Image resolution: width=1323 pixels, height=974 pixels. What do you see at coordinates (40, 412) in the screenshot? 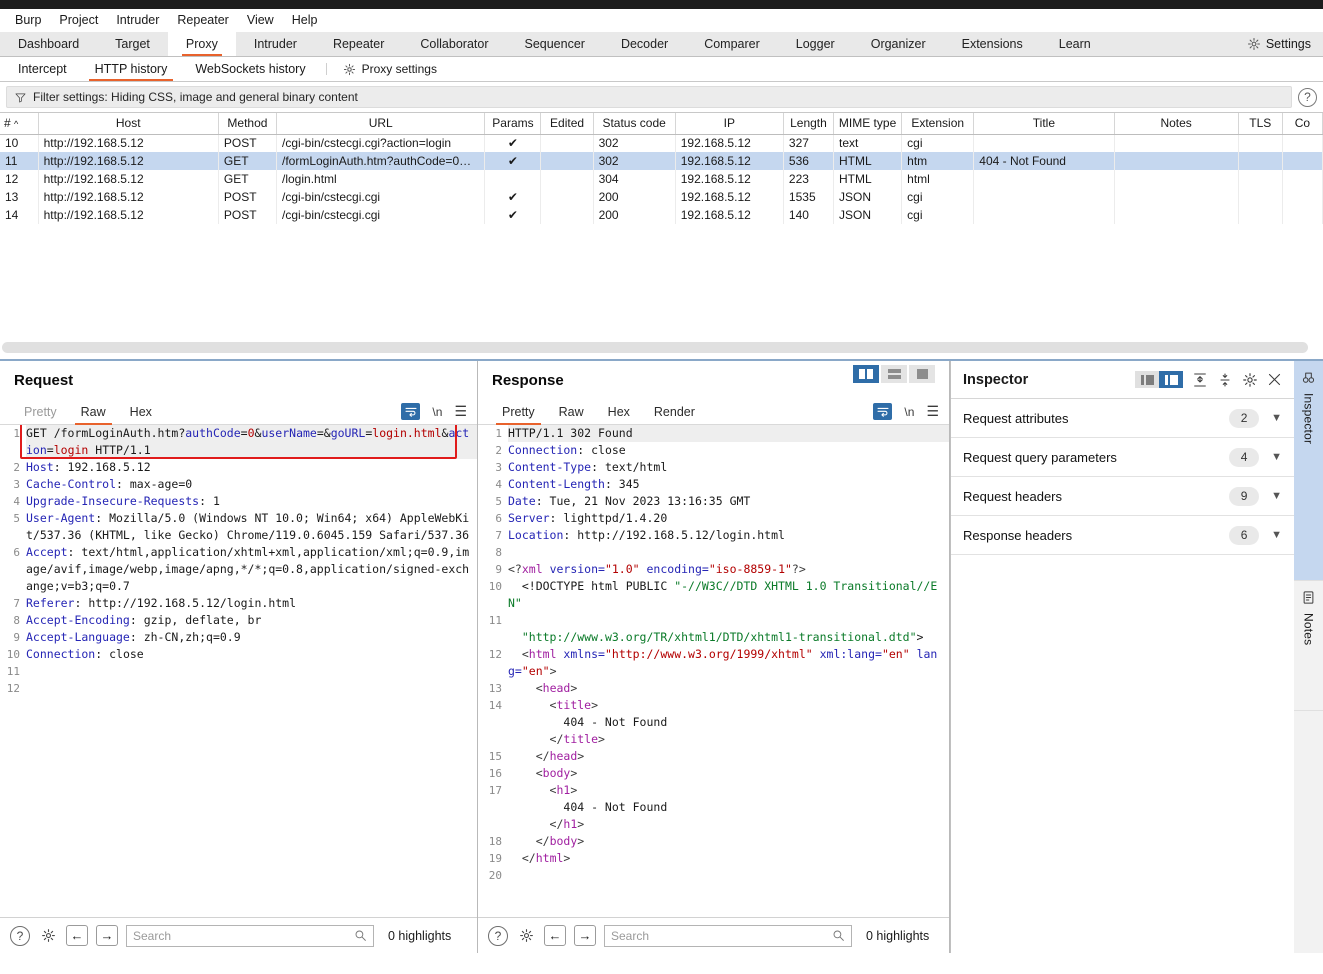
I see `request-tab-pretty: Pretty` at bounding box center [40, 412].